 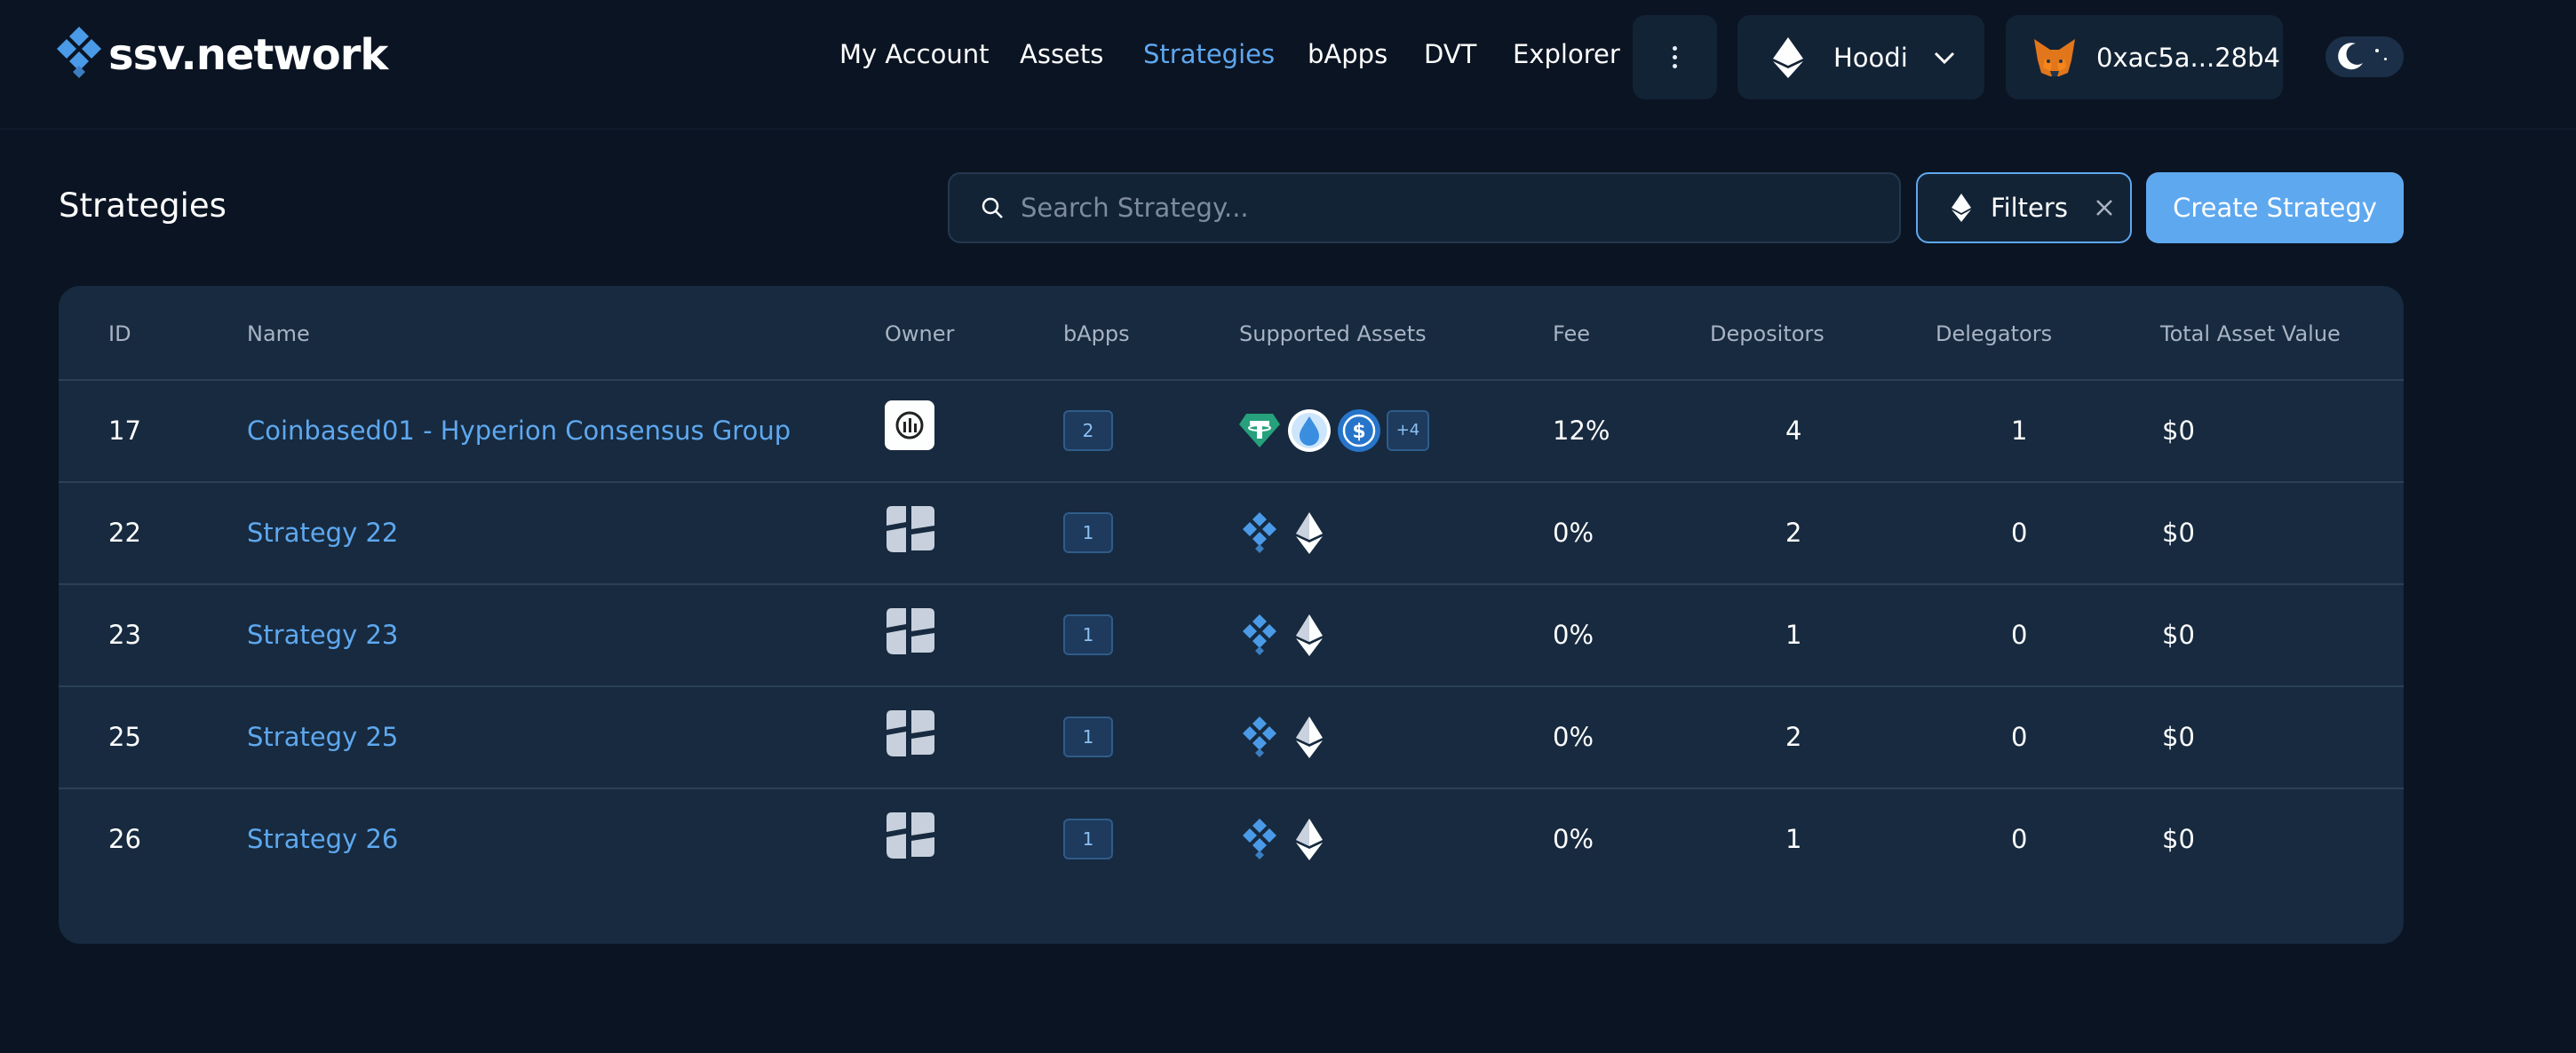 What do you see at coordinates (1061, 54) in the screenshot?
I see `nav-assets: Assets` at bounding box center [1061, 54].